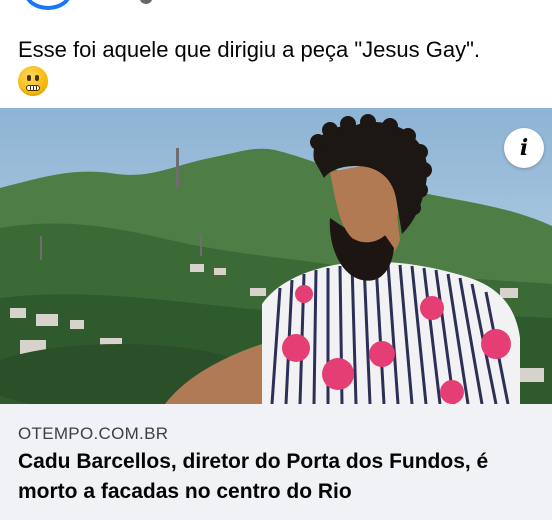  I want to click on avatar, so click(48, 5).